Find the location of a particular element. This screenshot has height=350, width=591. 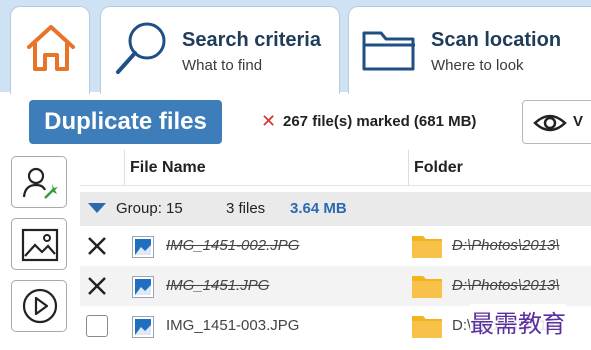

column-header-filename: File Name is located at coordinates (168, 168).